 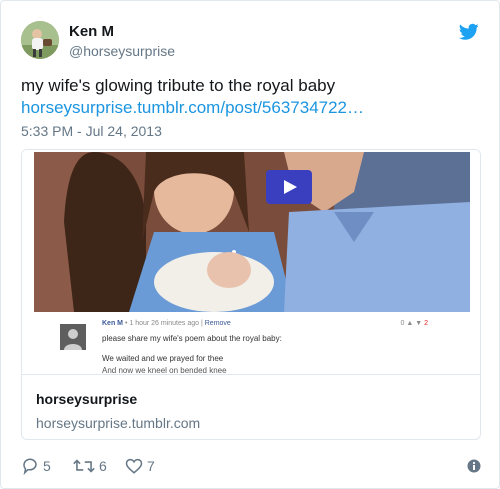 What do you see at coordinates (414, 323) in the screenshot?
I see `comment-votes: 0 ▲ ▼ 2` at bounding box center [414, 323].